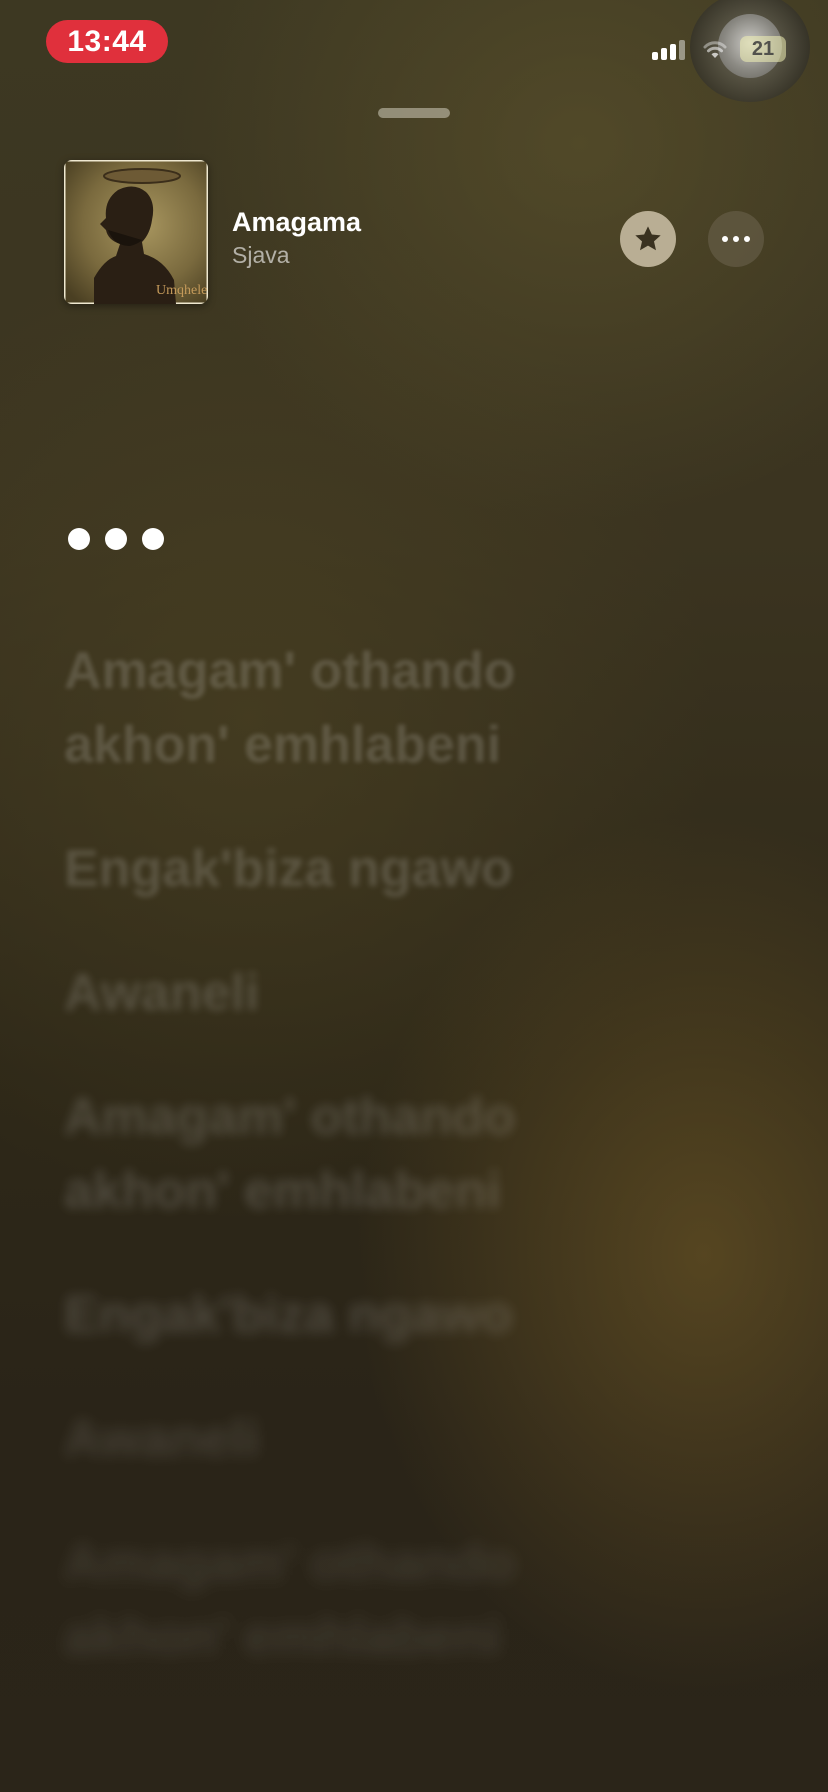  What do you see at coordinates (763, 49) in the screenshot?
I see `battery-indicator: 21` at bounding box center [763, 49].